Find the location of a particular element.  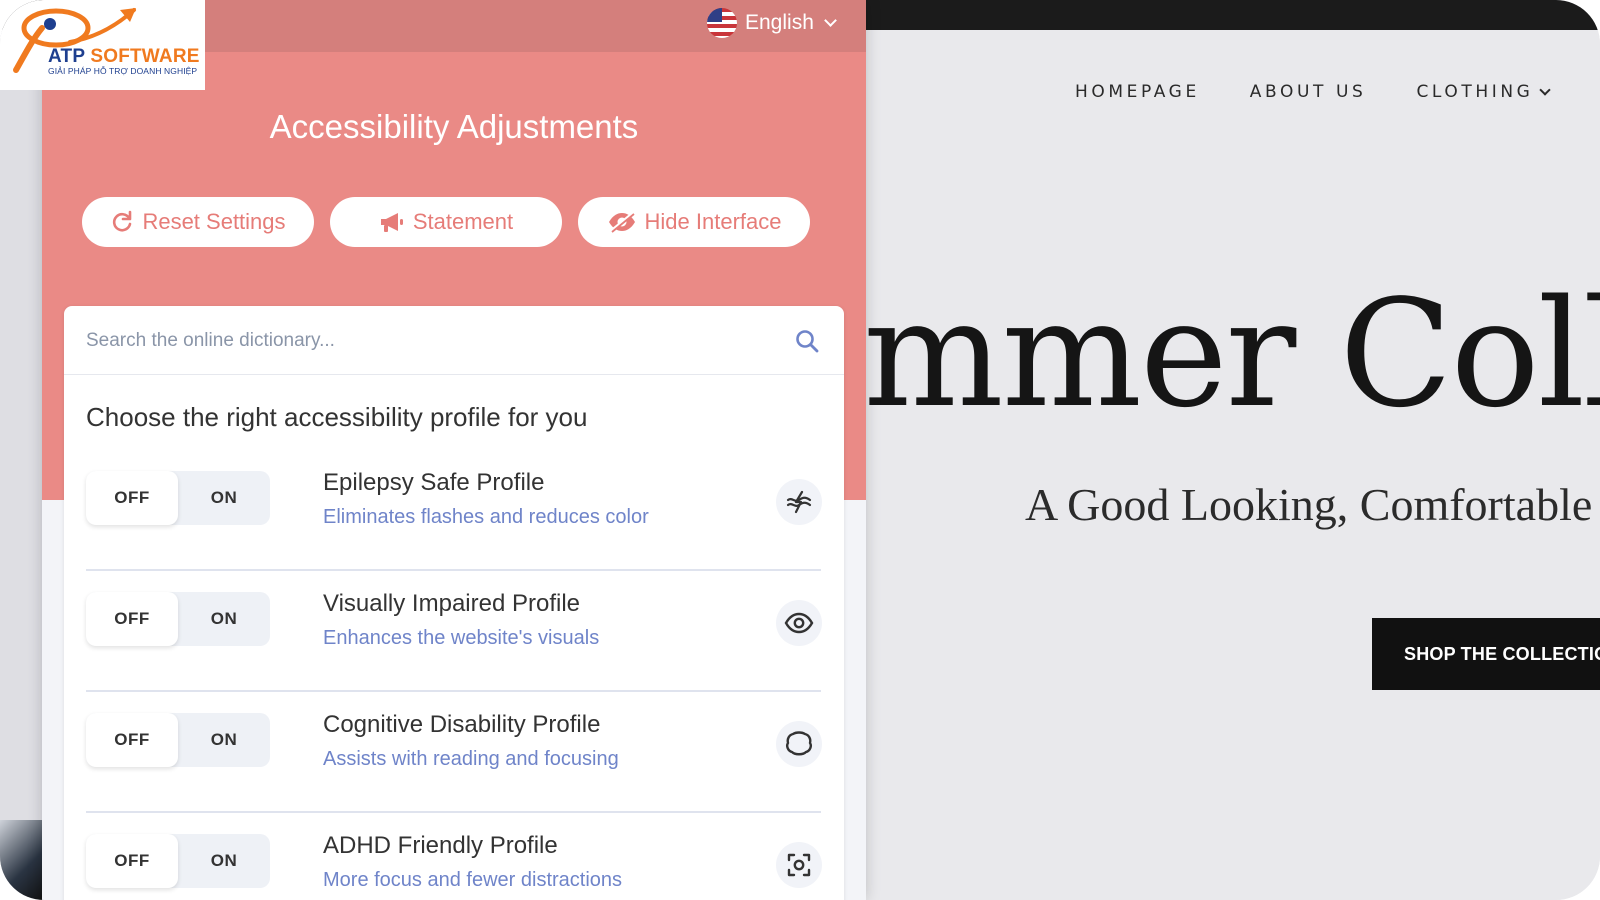

statement-button: Statement is located at coordinates (446, 222).